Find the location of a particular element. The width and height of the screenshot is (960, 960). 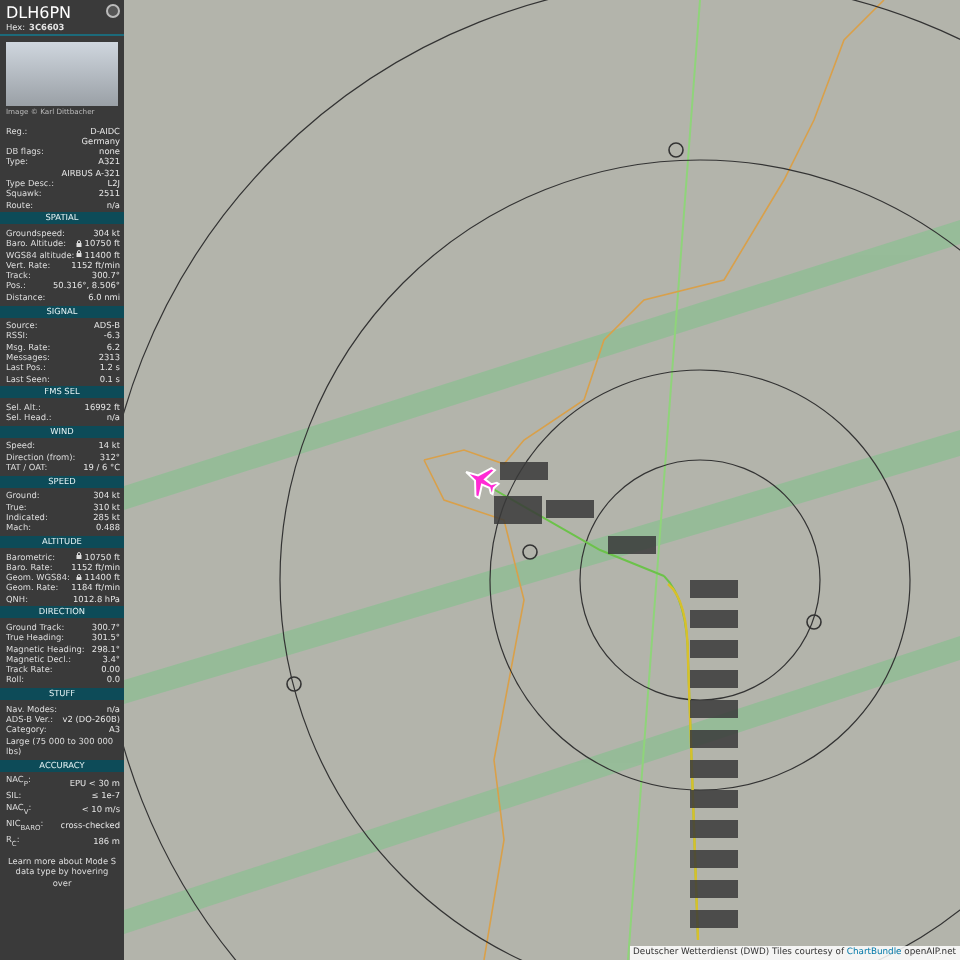

callsign: DLH6PN is located at coordinates (39, 13).